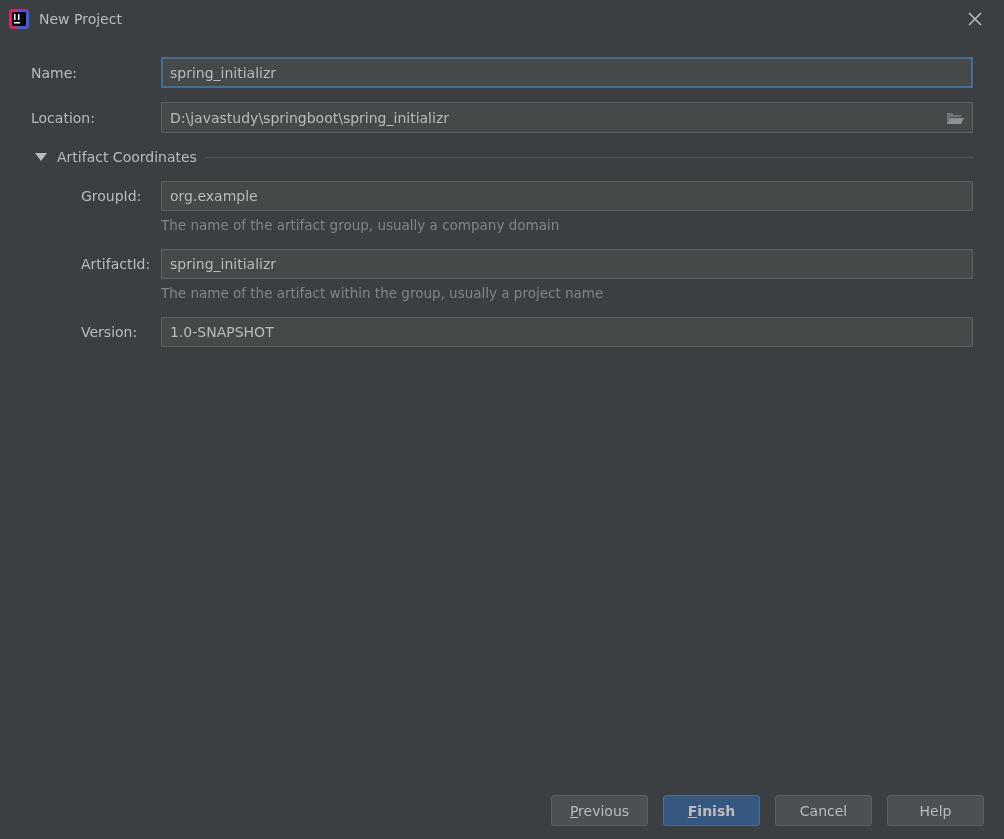  What do you see at coordinates (383, 293) in the screenshot?
I see `hint-text: The name of the artifact within the group, usually a project name` at bounding box center [383, 293].